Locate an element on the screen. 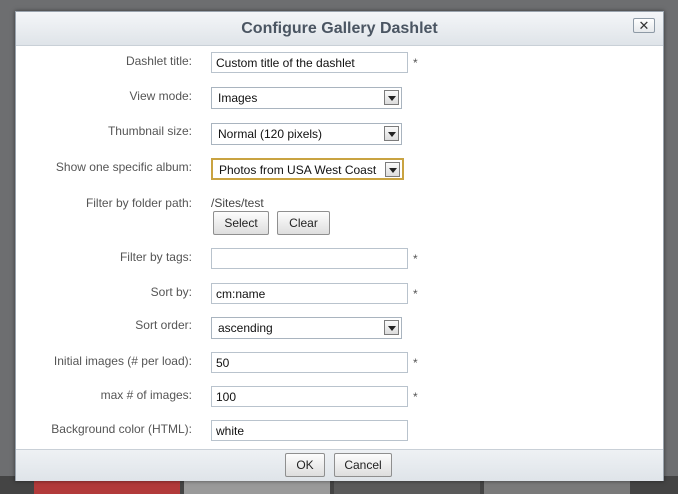  view-mode-value: Images is located at coordinates (238, 98).